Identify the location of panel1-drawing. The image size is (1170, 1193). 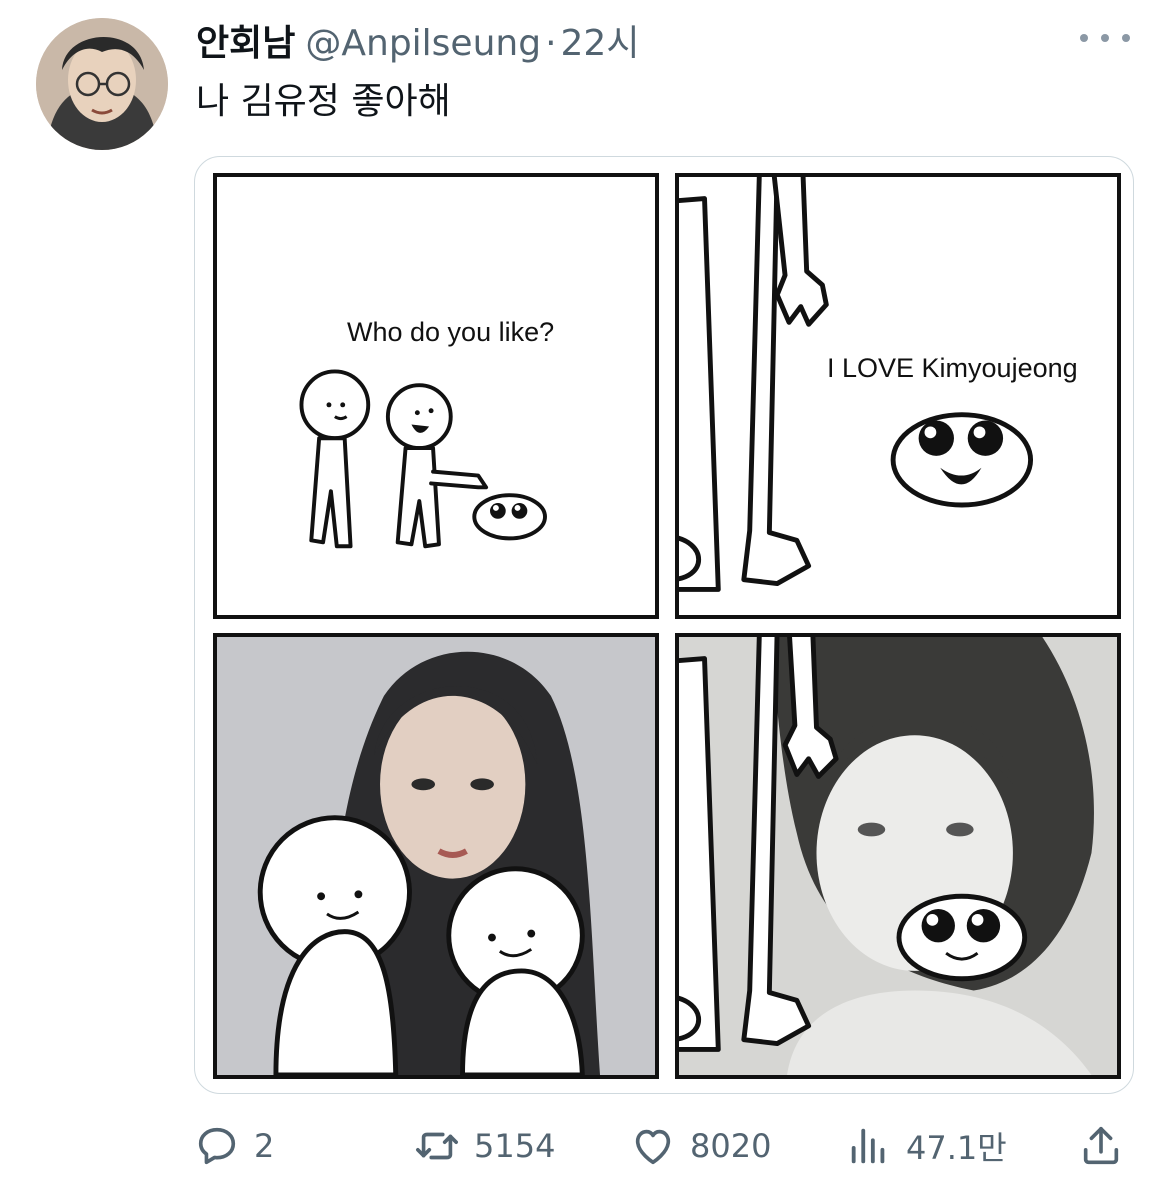
(423, 459).